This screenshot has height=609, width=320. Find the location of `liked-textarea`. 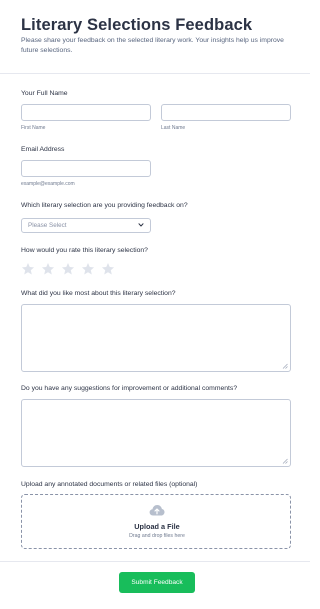

liked-textarea is located at coordinates (156, 338).